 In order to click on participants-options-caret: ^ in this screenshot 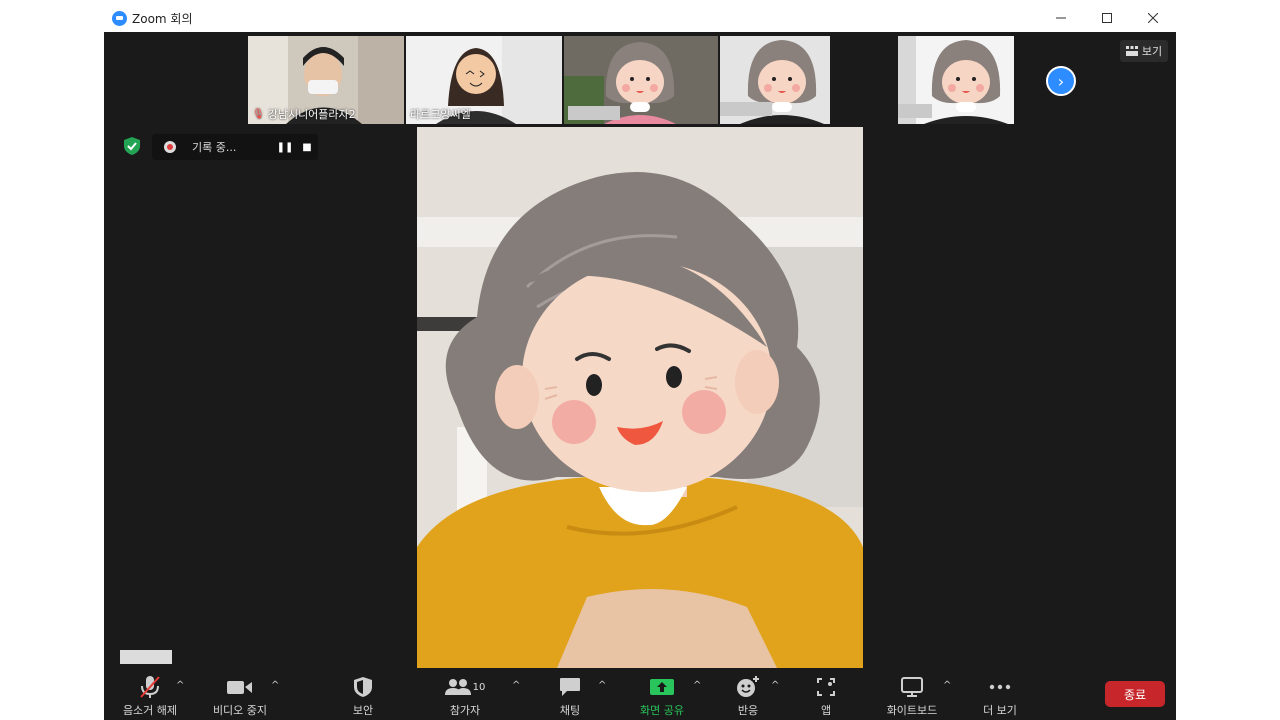, I will do `click(516, 685)`.